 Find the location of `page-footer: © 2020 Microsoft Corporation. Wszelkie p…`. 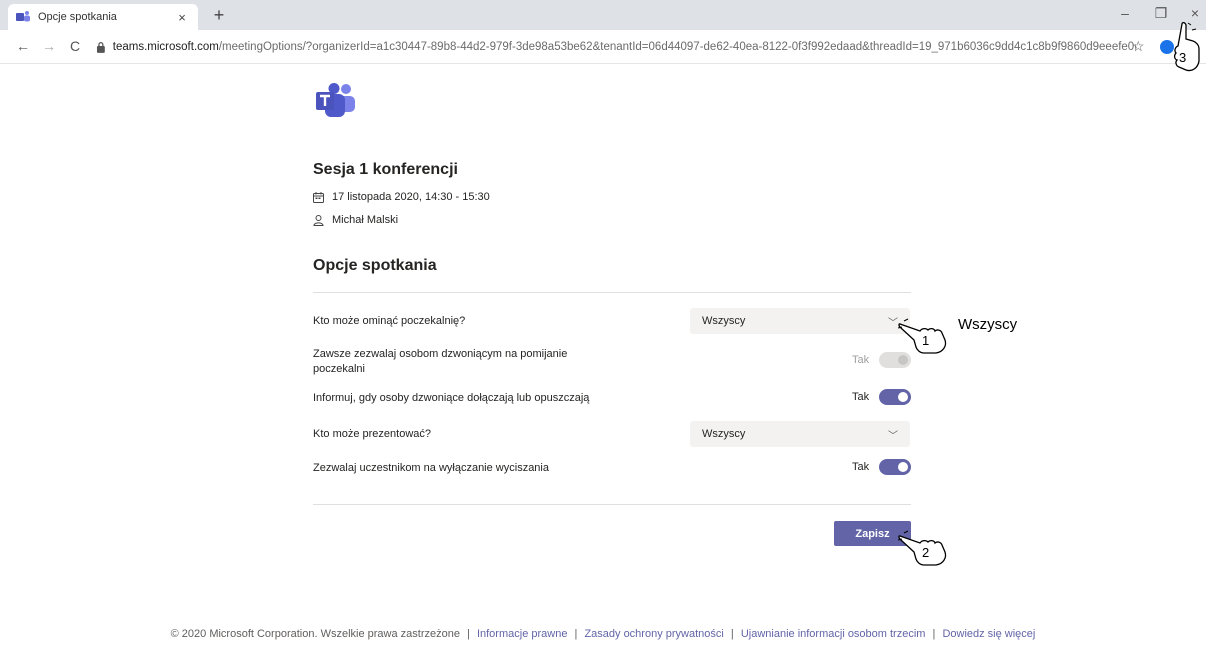

page-footer: © 2020 Microsoft Corporation. Wszelkie p… is located at coordinates (603, 634).